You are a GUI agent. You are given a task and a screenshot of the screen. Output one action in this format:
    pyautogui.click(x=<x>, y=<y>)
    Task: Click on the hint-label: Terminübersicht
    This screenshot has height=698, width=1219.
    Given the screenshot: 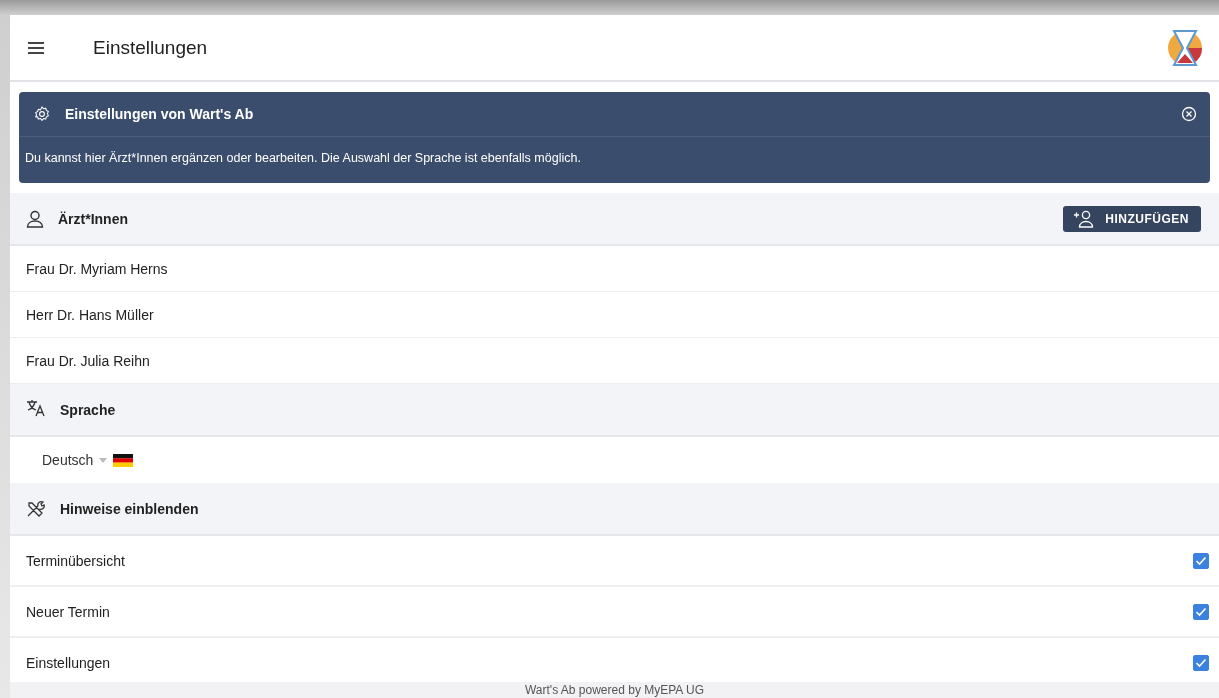 What is the action you would take?
    pyautogui.click(x=75, y=560)
    